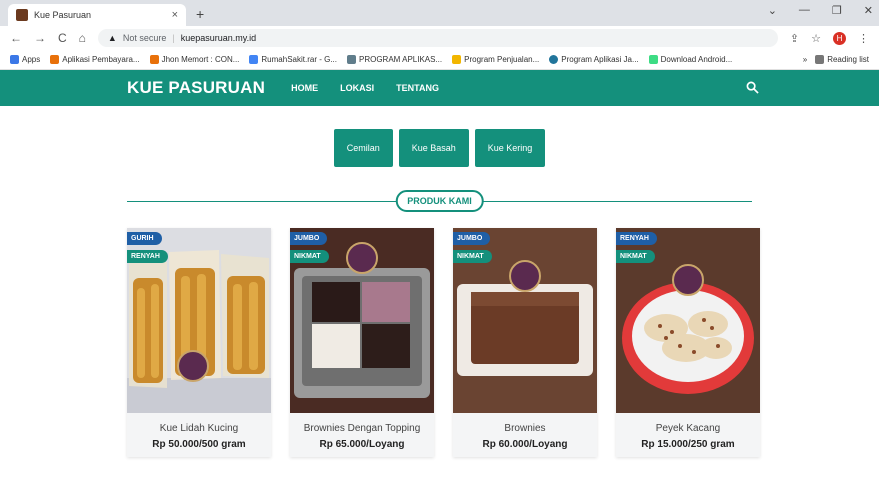  What do you see at coordinates (112, 38) in the screenshot?
I see `warning-icon: ▲` at bounding box center [112, 38].